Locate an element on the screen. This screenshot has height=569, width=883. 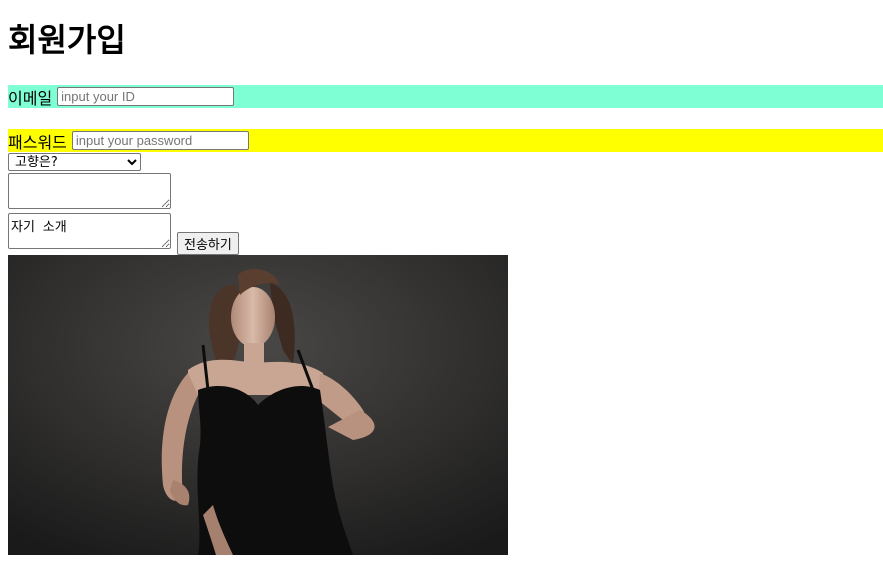
email-label: 이메일 is located at coordinates (30, 98).